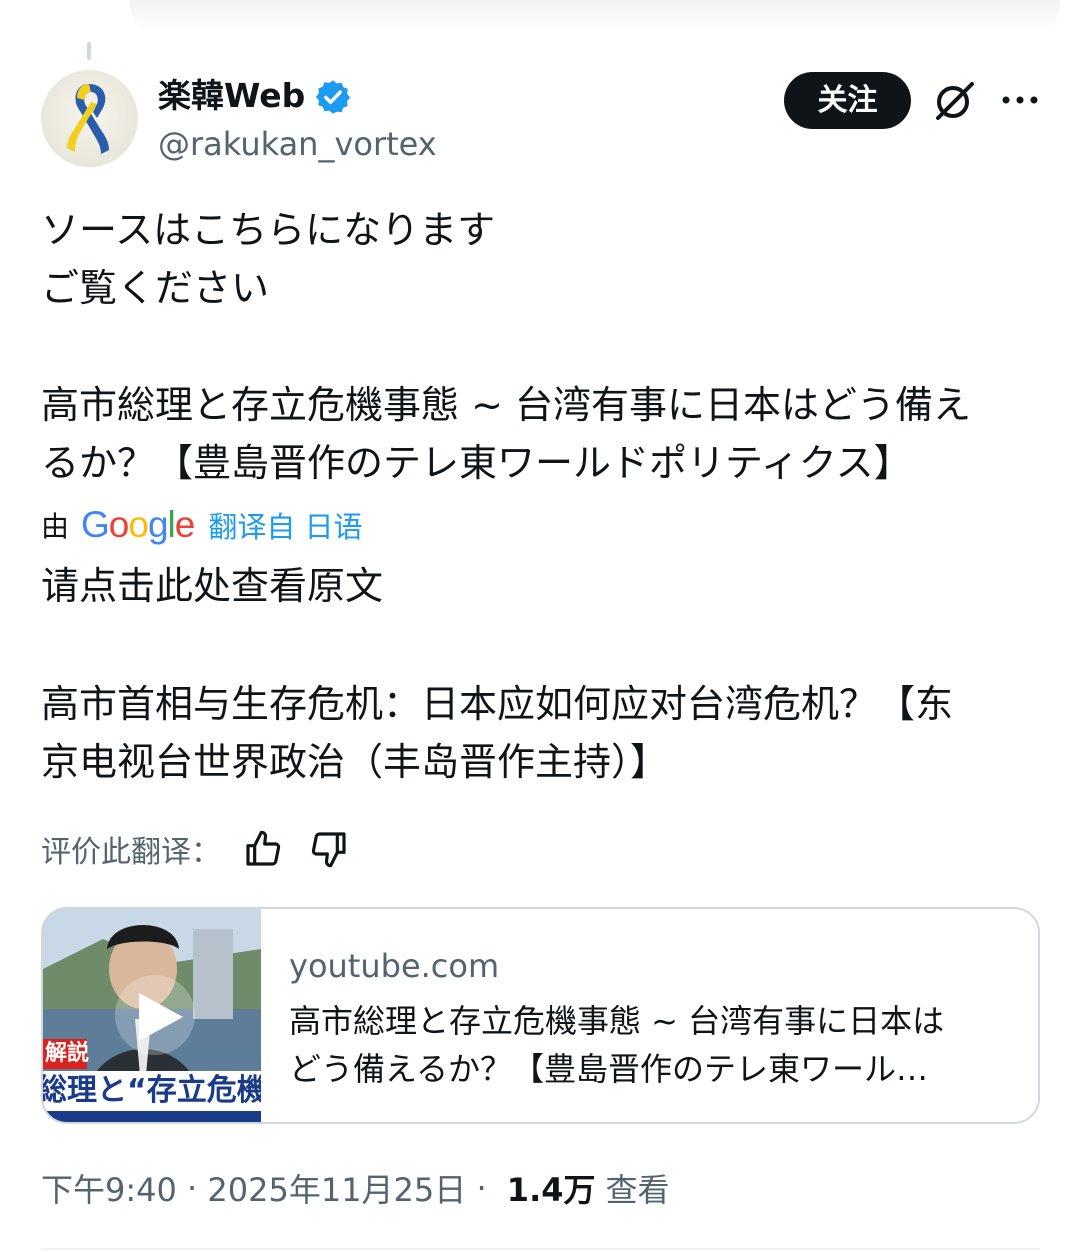 This screenshot has width=1080, height=1252. What do you see at coordinates (336, 1188) in the screenshot?
I see `tweet-date: 2025年11月25日` at bounding box center [336, 1188].